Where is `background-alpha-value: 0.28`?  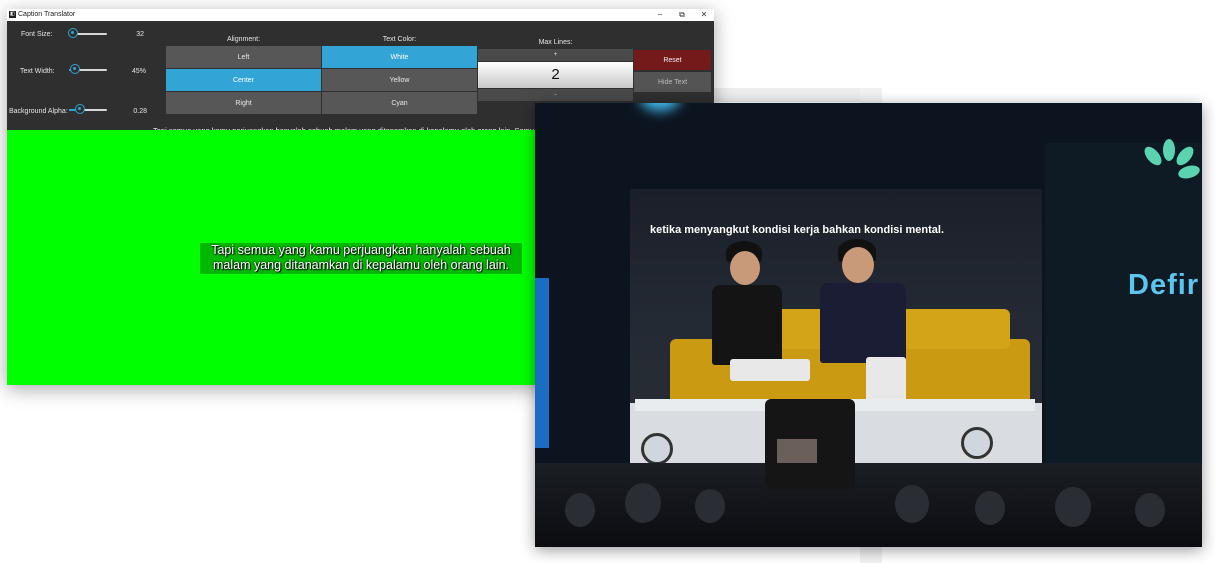
background-alpha-value: 0.28 is located at coordinates (140, 111).